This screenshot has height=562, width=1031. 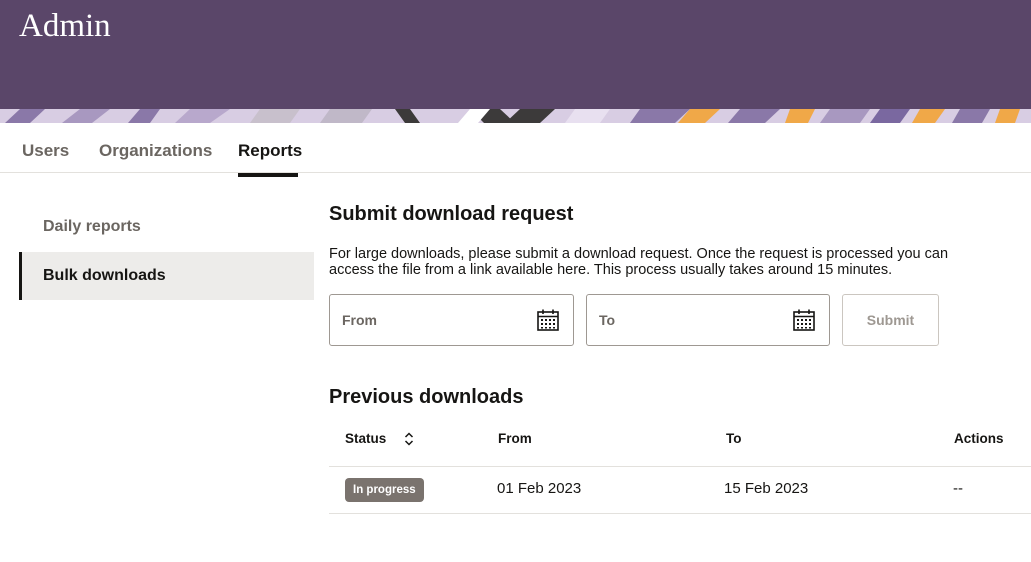 I want to click on decorative-banner, so click(x=515, y=116).